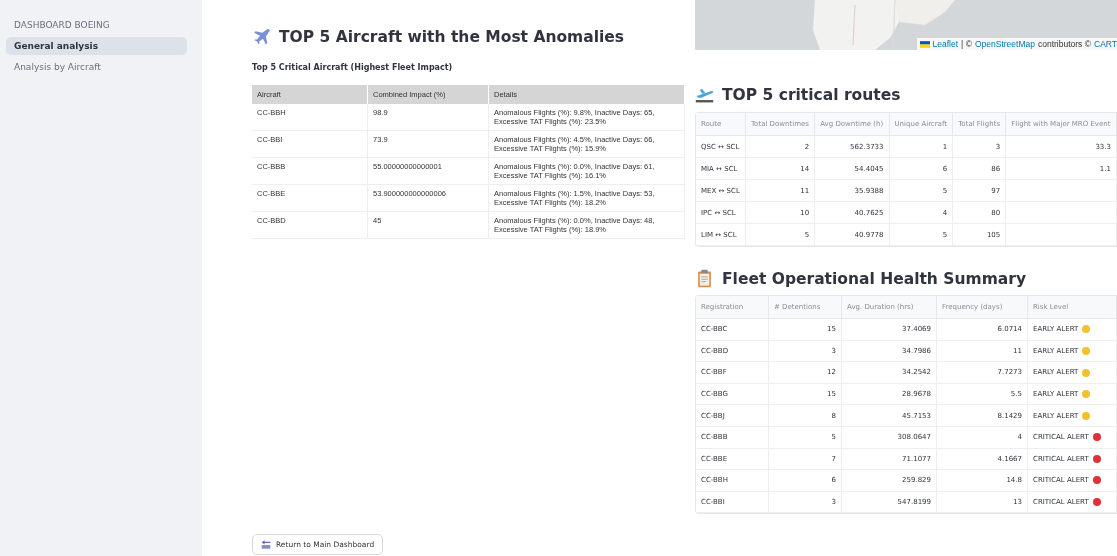 This screenshot has height=556, width=1117. What do you see at coordinates (1004, 44) in the screenshot?
I see `openstreetmap-link: OpenStreetMap` at bounding box center [1004, 44].